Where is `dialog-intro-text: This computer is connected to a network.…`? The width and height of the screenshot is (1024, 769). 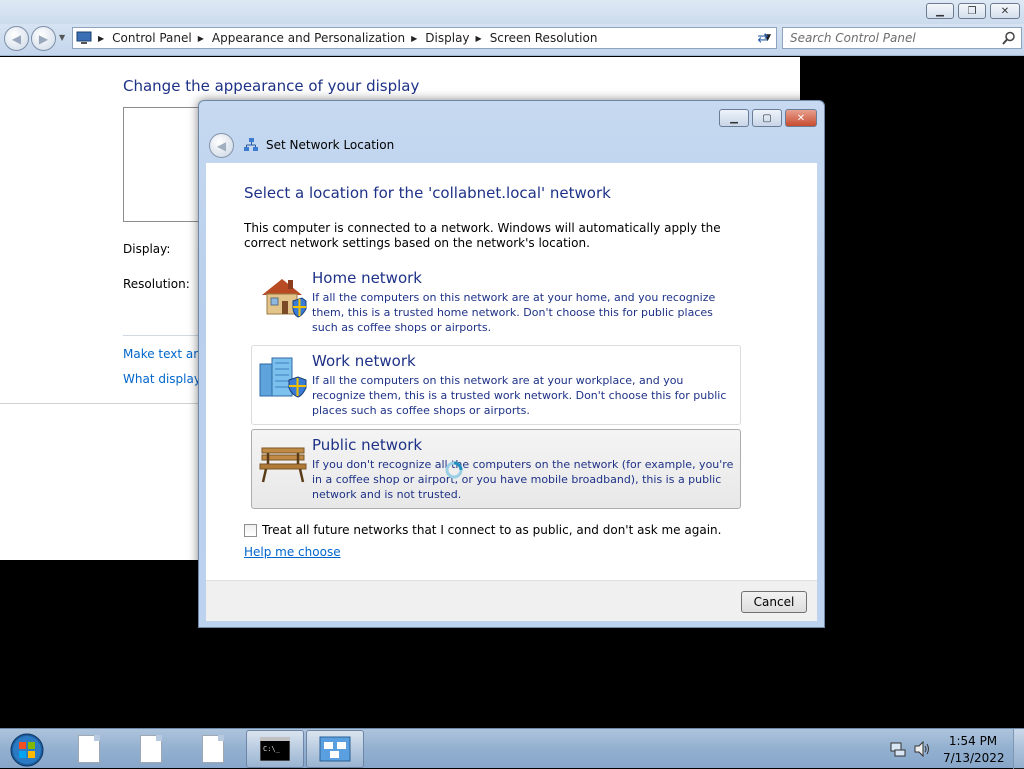 dialog-intro-text: This computer is connected to a network.… is located at coordinates (482, 235).